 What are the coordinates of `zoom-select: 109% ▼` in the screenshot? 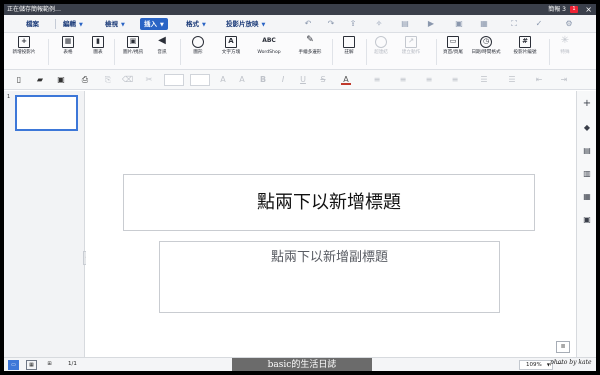 It's located at (536, 365).